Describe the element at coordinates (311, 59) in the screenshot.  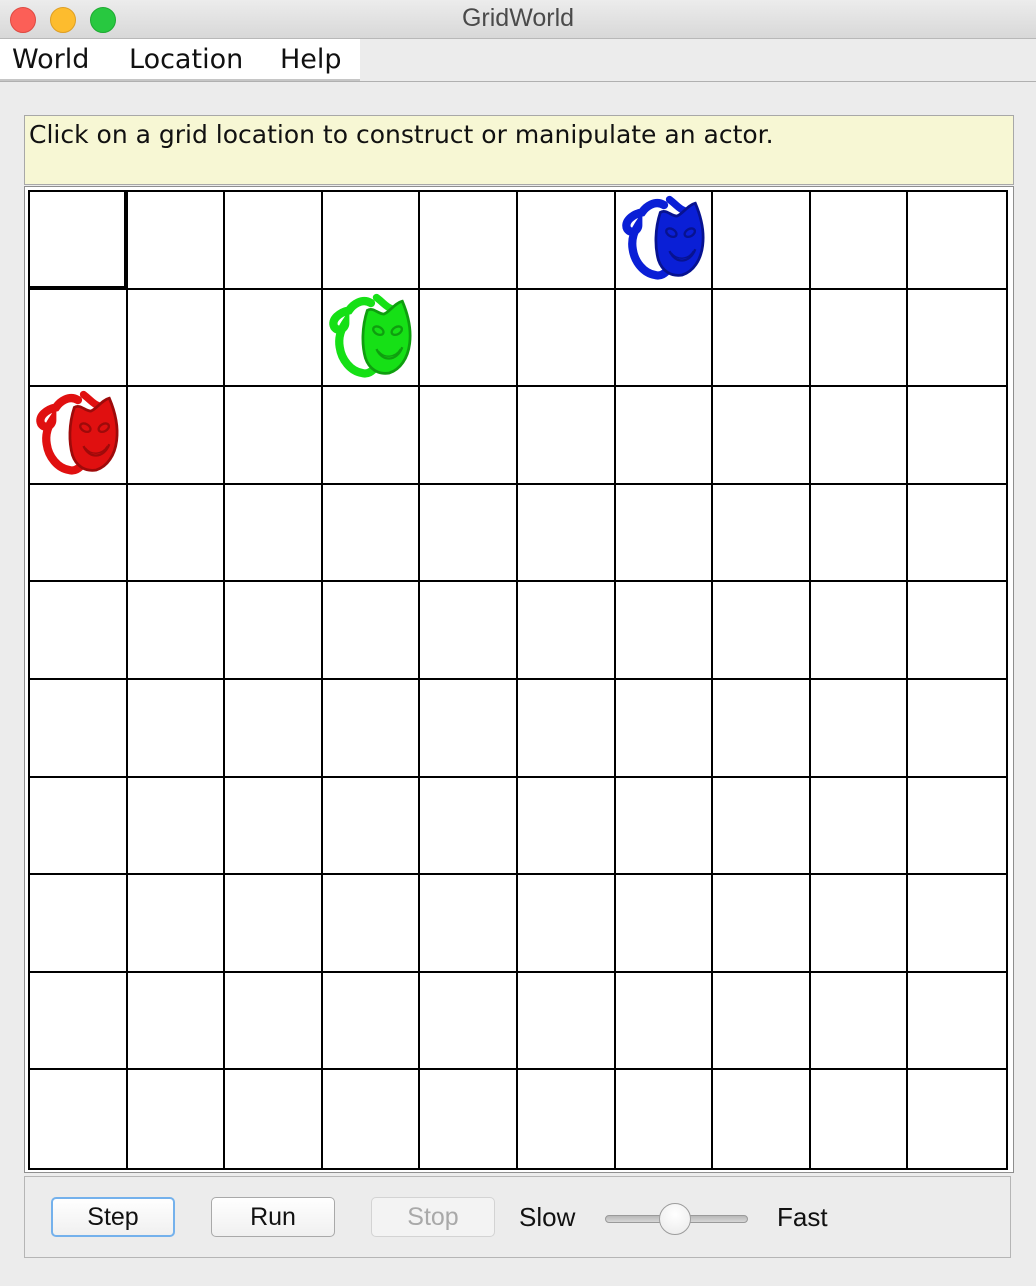
I see `menu-help: Help` at that location.